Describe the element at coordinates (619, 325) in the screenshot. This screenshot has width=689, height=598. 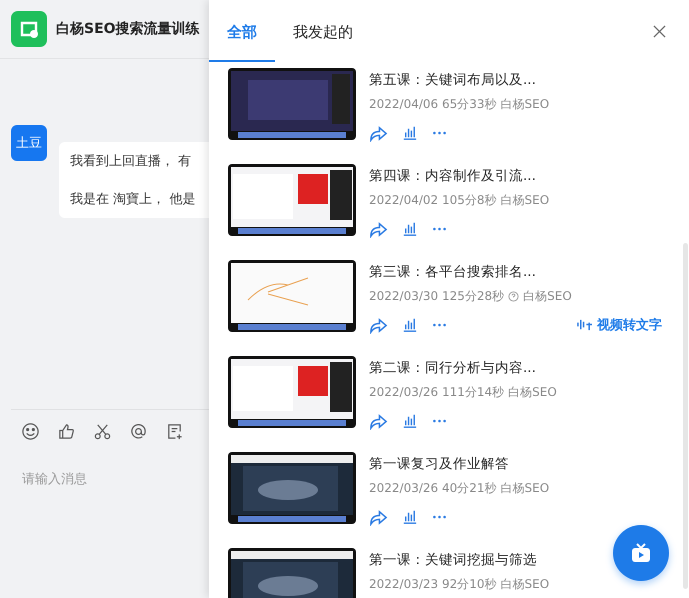
I see `transcribe-button: 视频转文字` at that location.